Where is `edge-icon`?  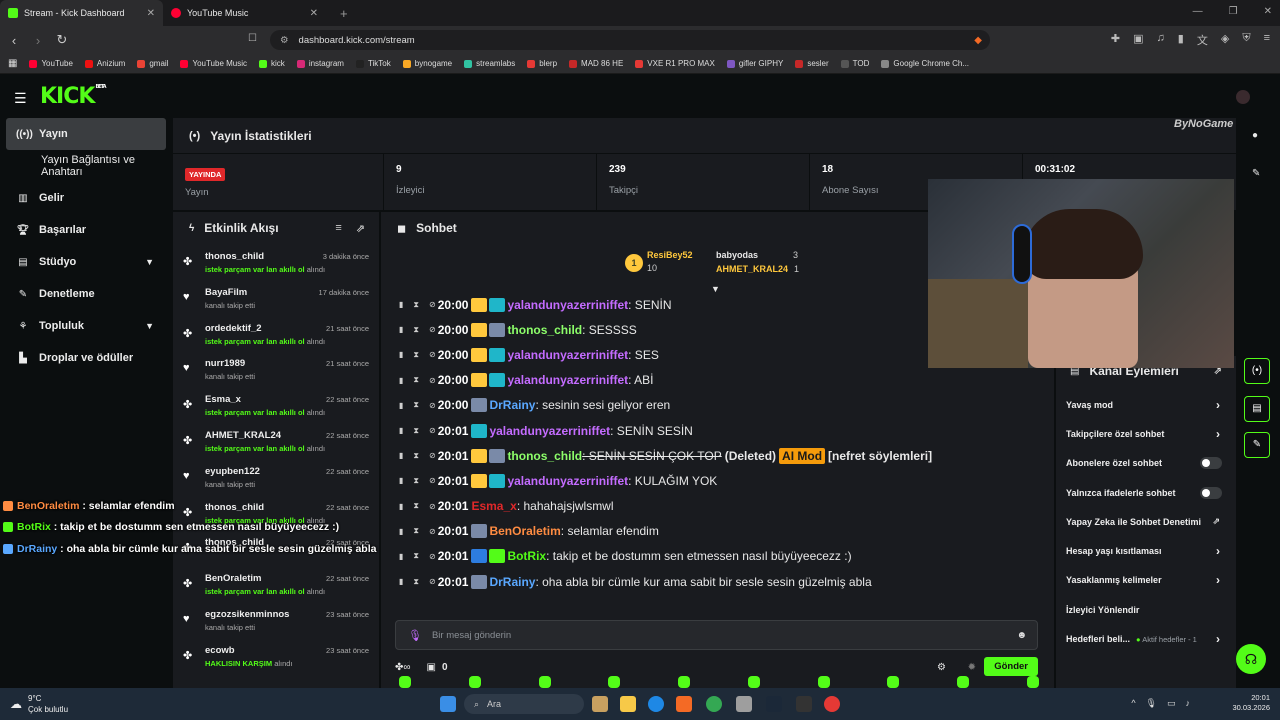
edge-icon is located at coordinates (656, 704).